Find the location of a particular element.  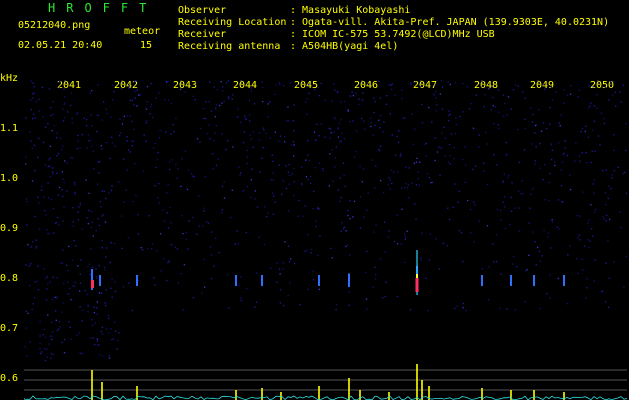

observer-label: Observer is located at coordinates (202, 10).